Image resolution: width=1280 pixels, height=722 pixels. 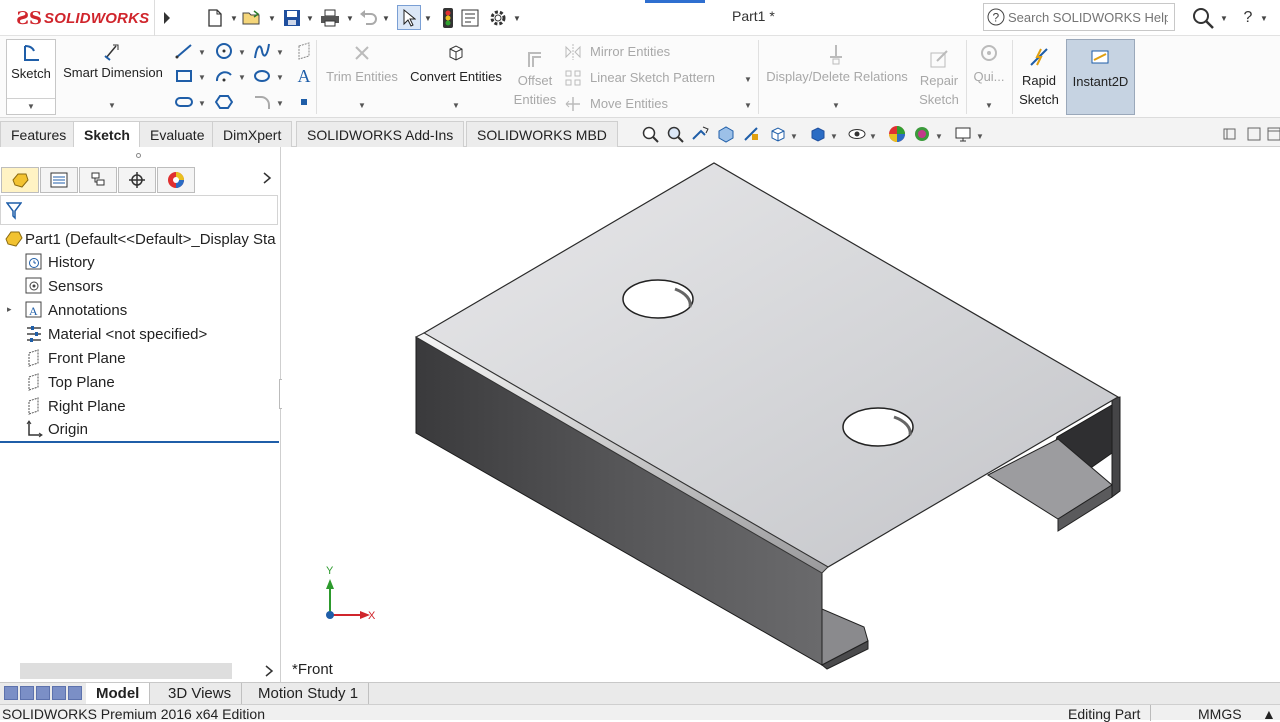 I want to click on relations-dropdown-icon: ▼, so click(x=836, y=105).